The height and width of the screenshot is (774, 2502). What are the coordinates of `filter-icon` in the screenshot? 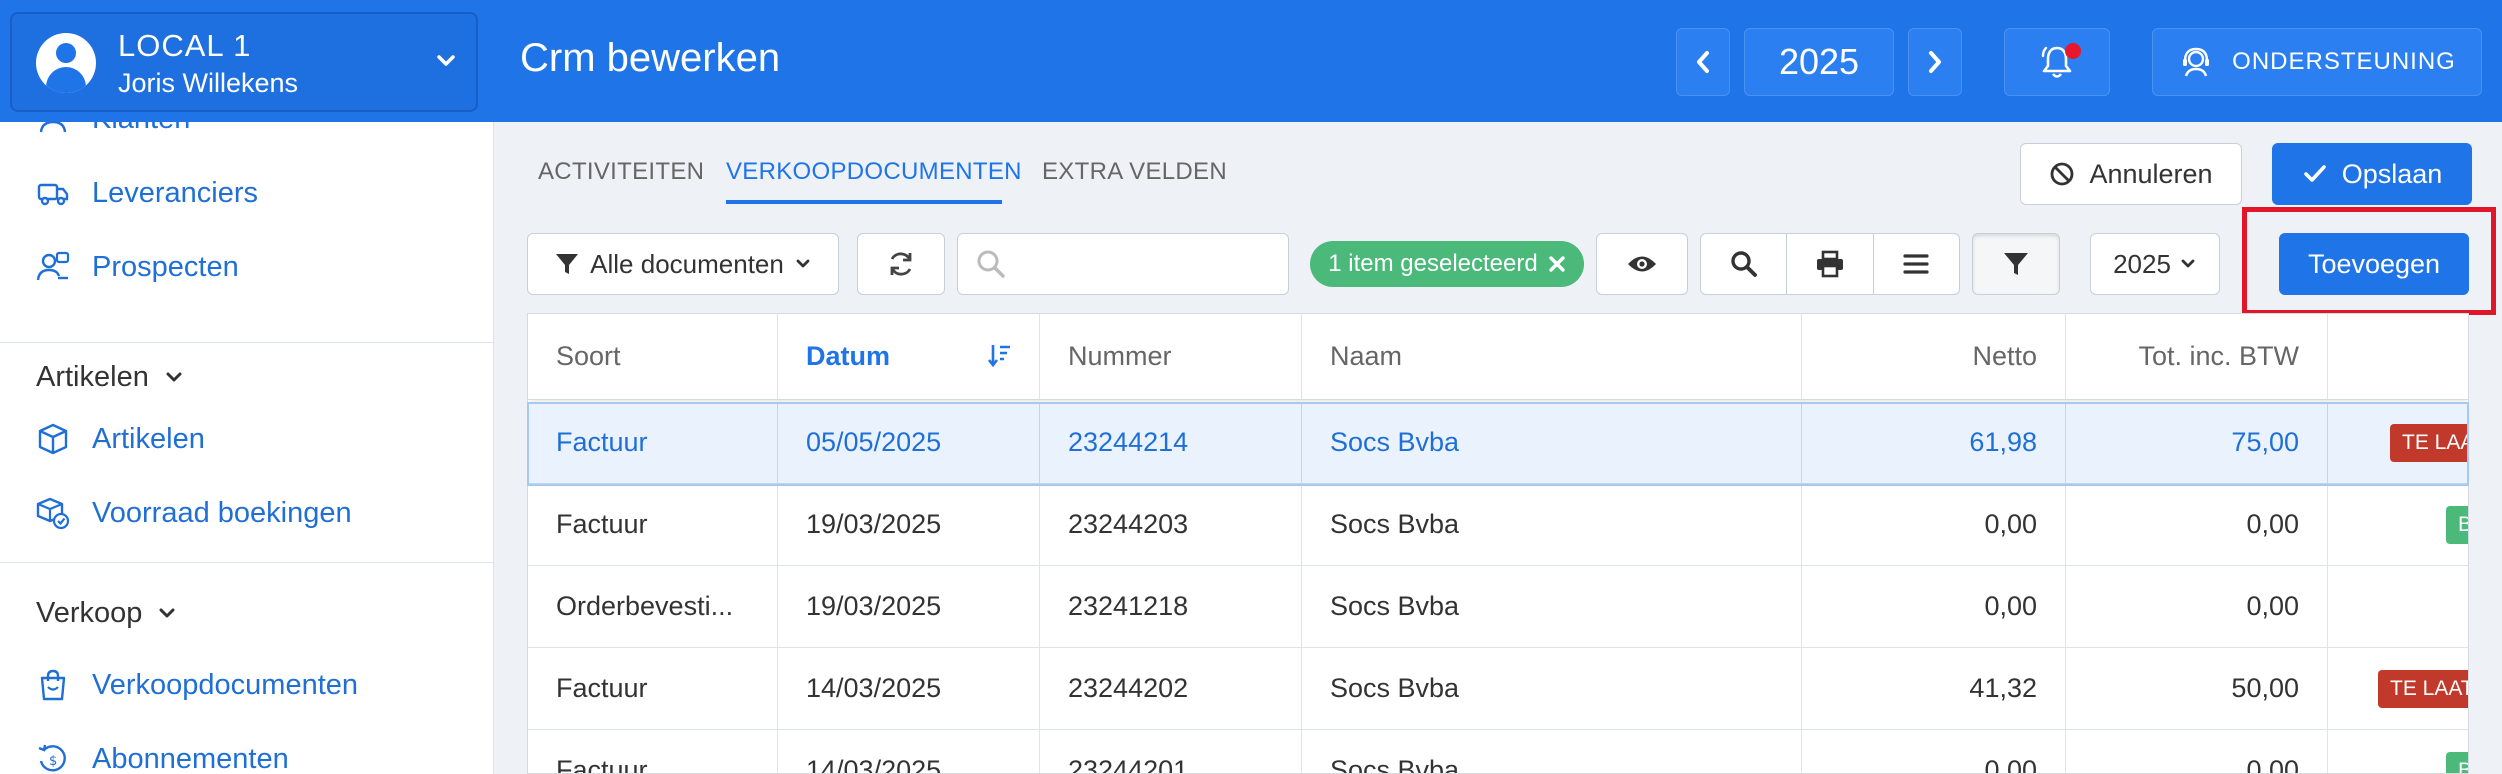 It's located at (567, 264).